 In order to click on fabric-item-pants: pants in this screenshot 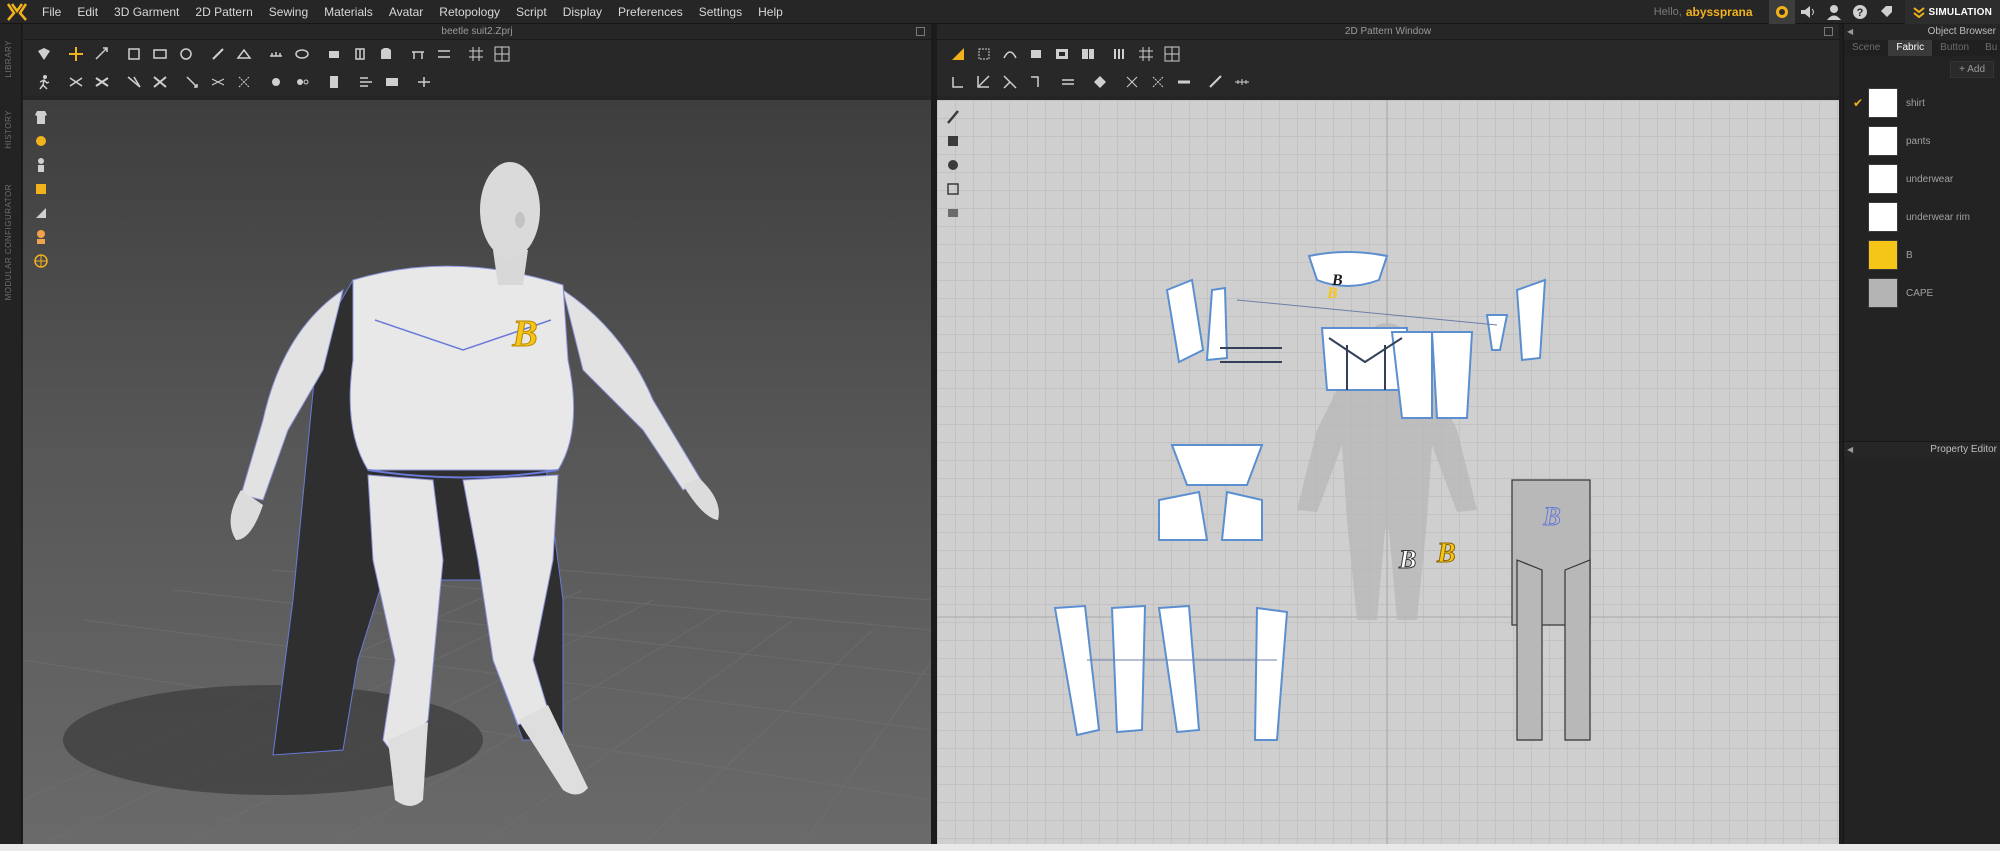, I will do `click(1922, 141)`.